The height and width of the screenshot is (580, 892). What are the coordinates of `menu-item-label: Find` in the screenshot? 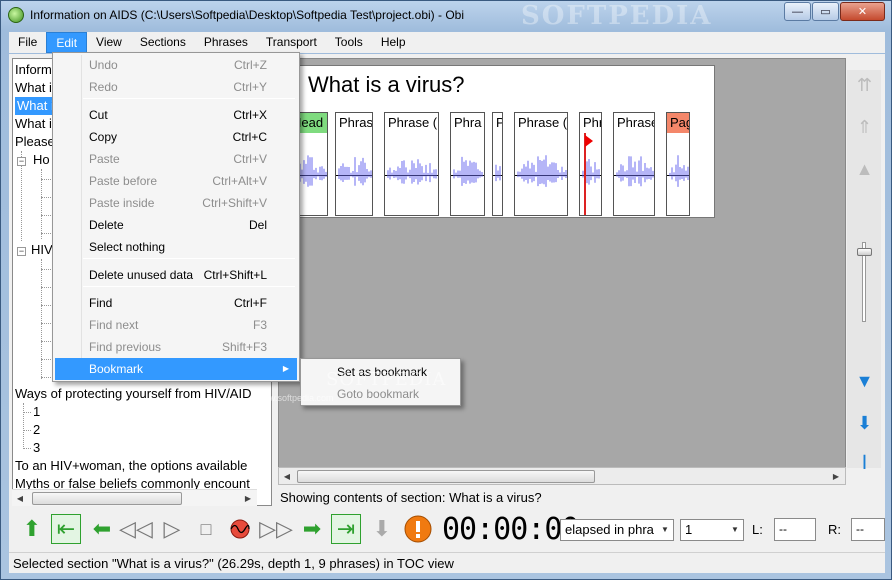 It's located at (101, 303).